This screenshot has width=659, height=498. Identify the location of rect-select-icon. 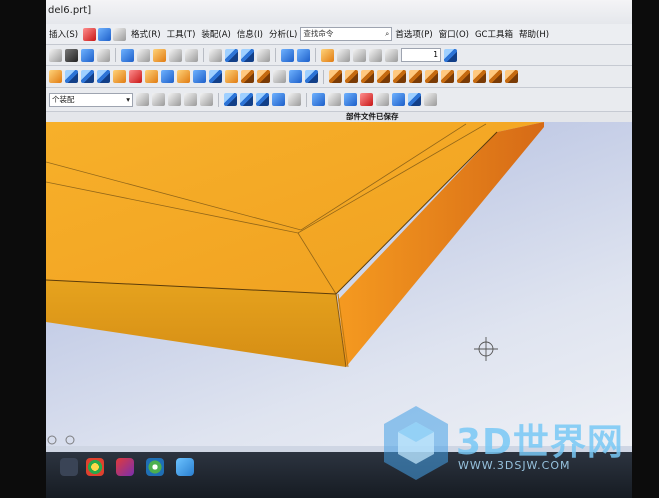
(206, 99).